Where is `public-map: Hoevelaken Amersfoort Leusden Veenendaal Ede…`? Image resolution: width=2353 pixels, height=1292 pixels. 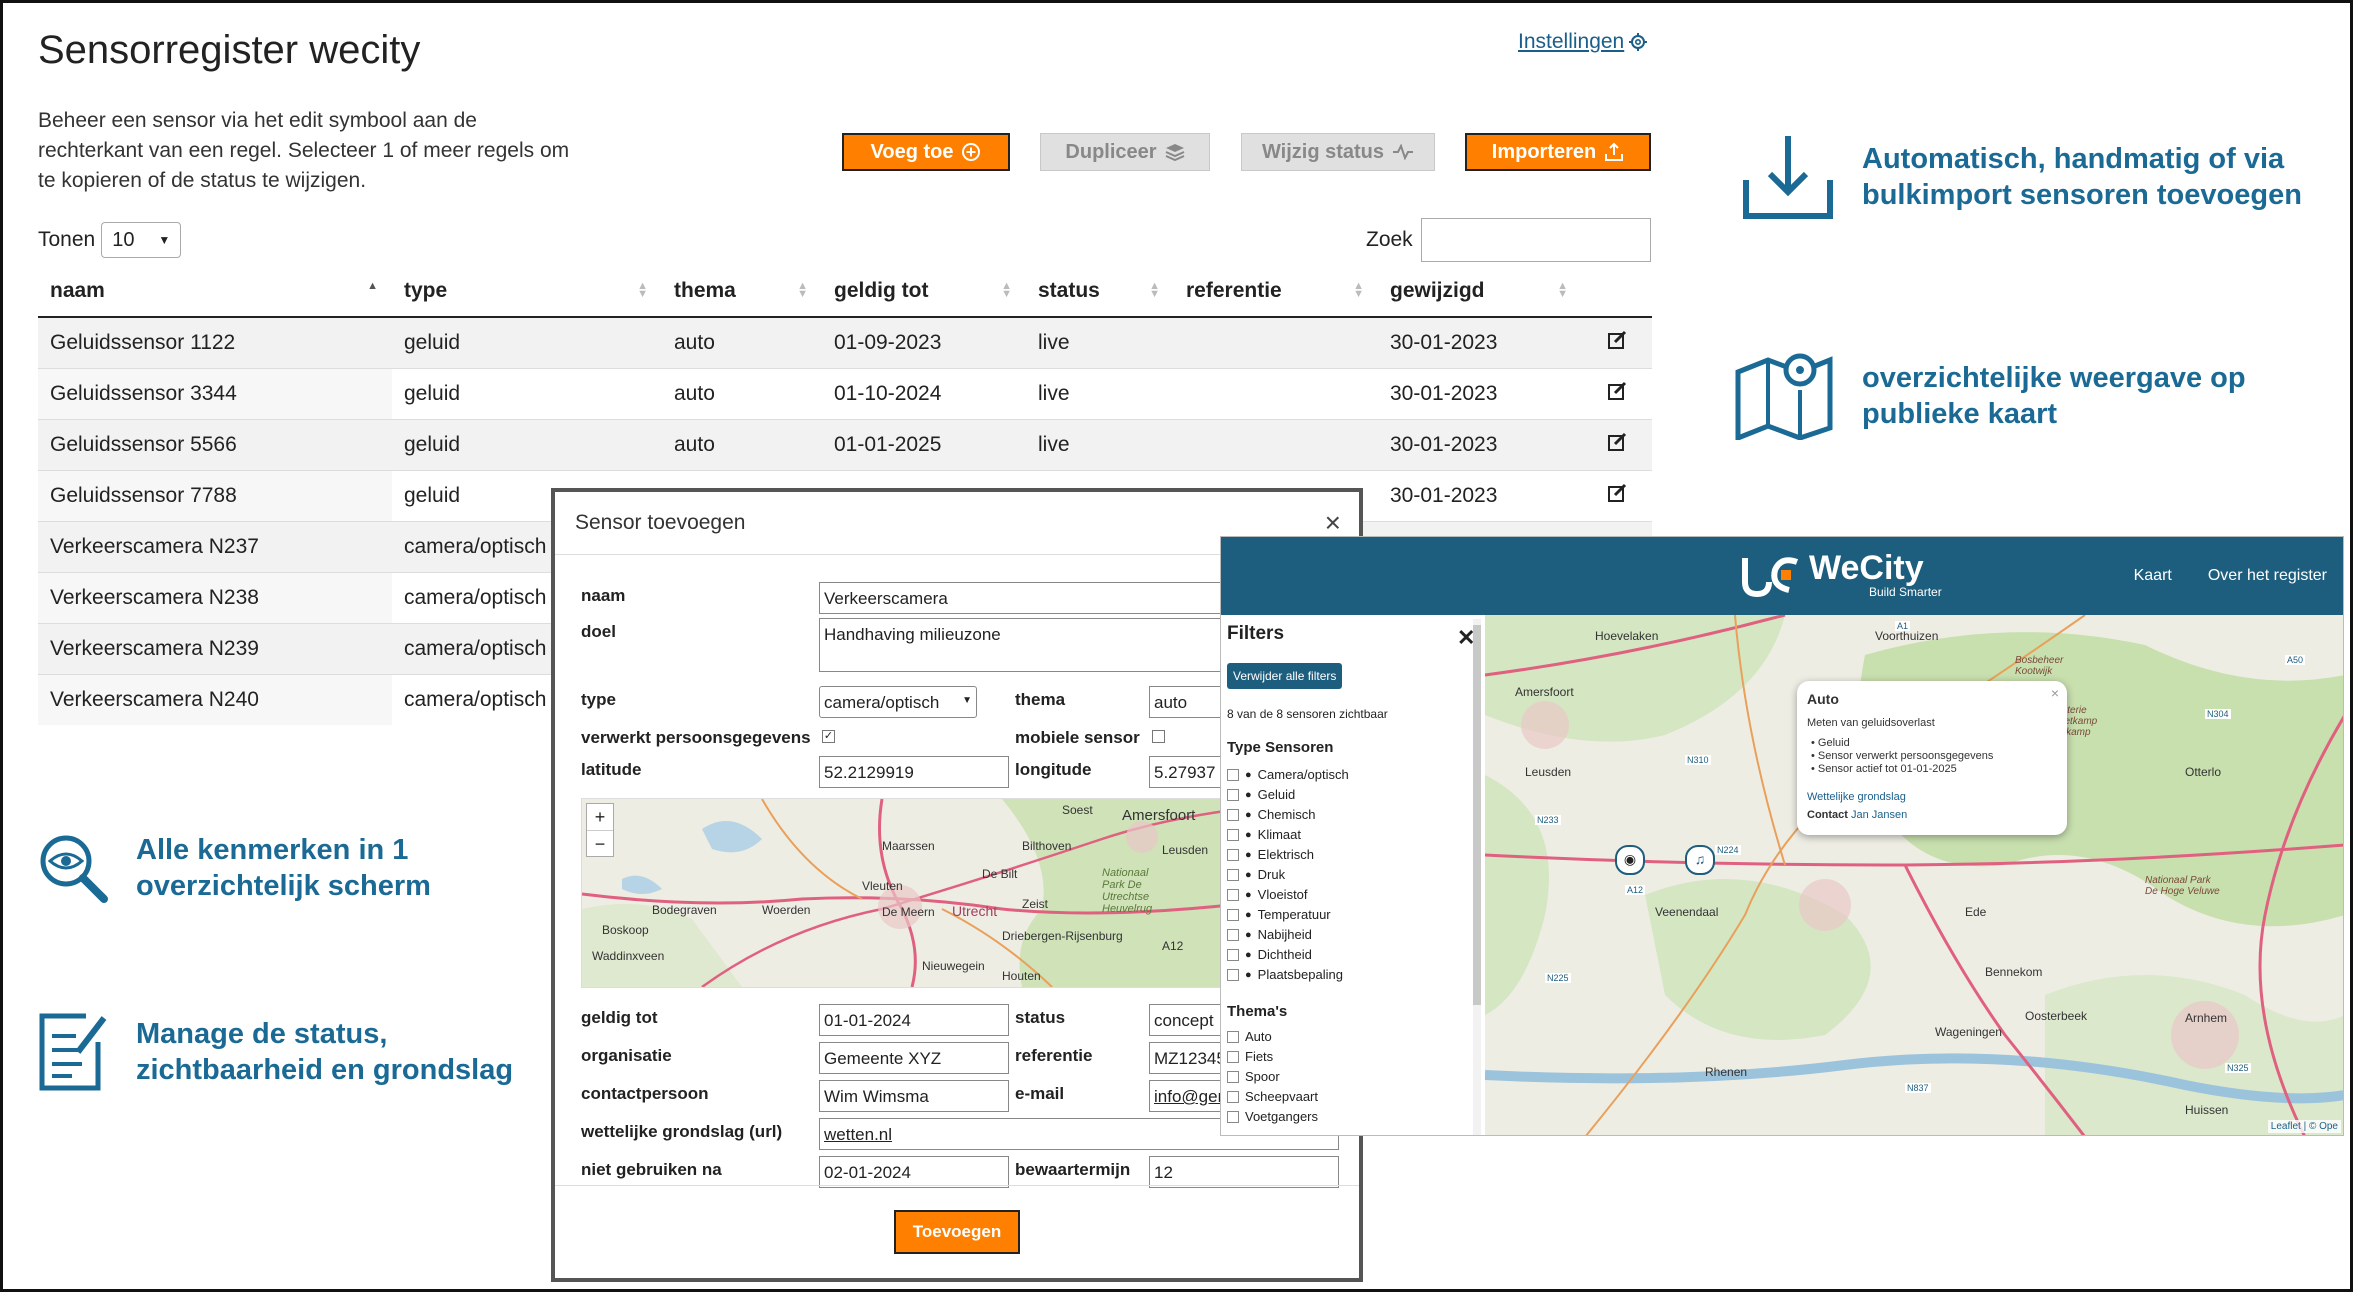 public-map: Hoevelaken Amersfoort Leusden Veenendaal Ede… is located at coordinates (1913, 874).